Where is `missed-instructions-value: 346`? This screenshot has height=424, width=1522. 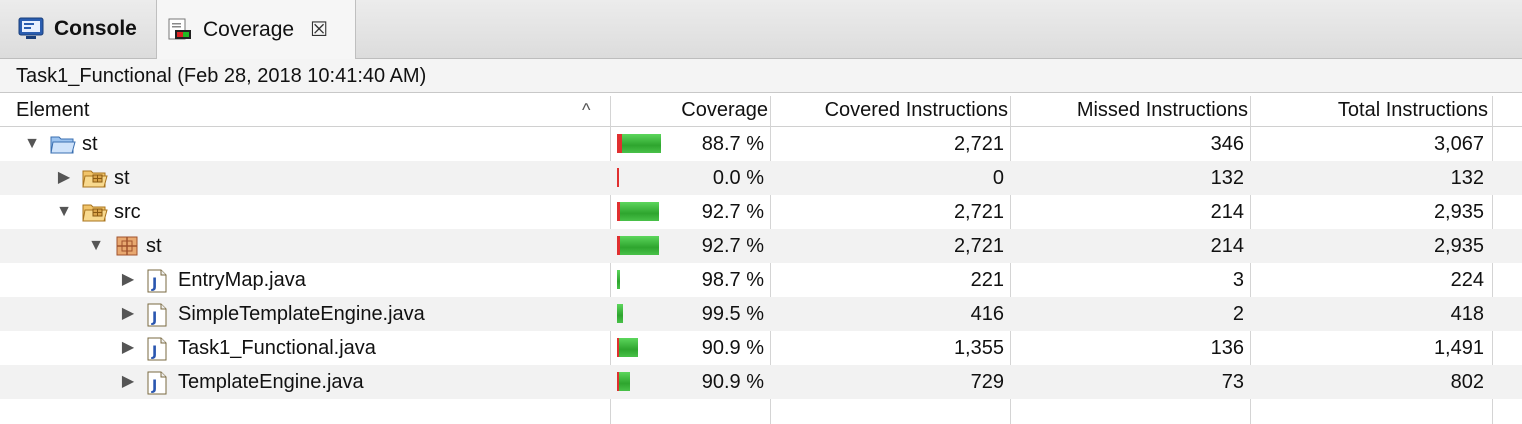 missed-instructions-value: 346 is located at coordinates (1227, 144).